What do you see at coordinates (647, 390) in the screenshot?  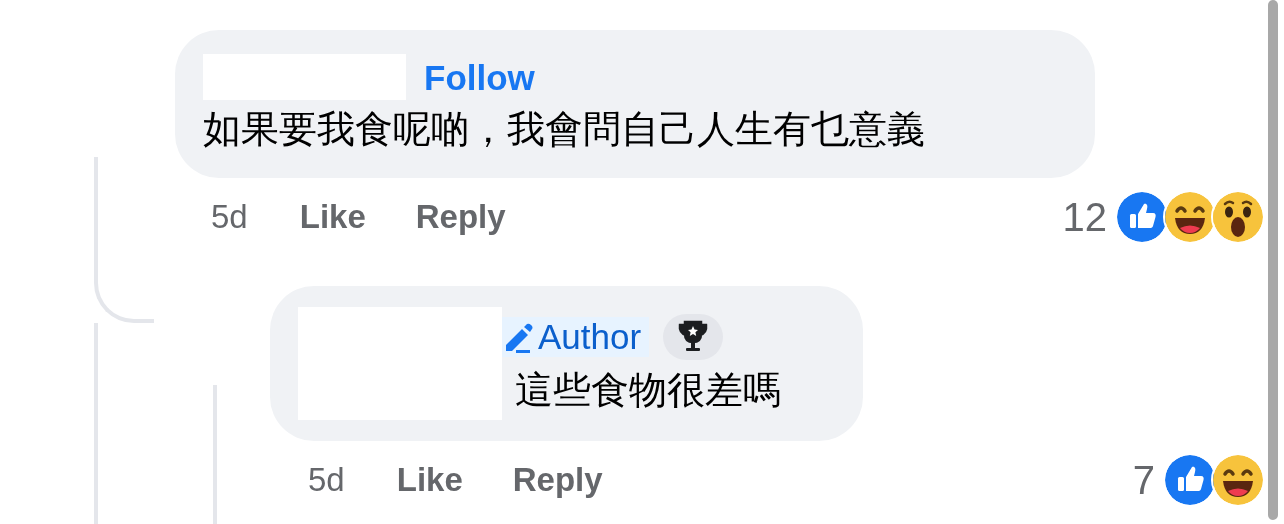 I see `comment-text: 這些食物很差嗎` at bounding box center [647, 390].